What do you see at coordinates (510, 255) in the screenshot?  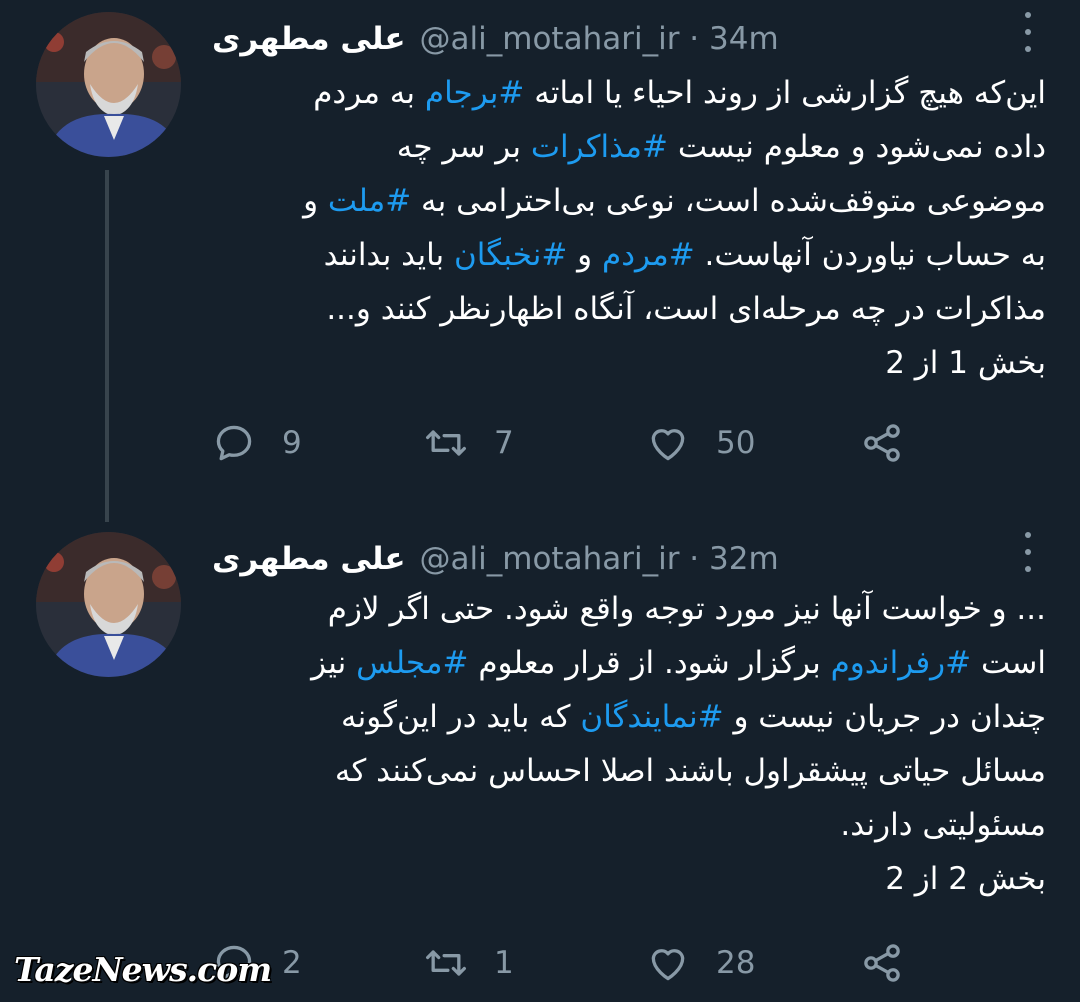 I see `hashtag-link: #نخبگان` at bounding box center [510, 255].